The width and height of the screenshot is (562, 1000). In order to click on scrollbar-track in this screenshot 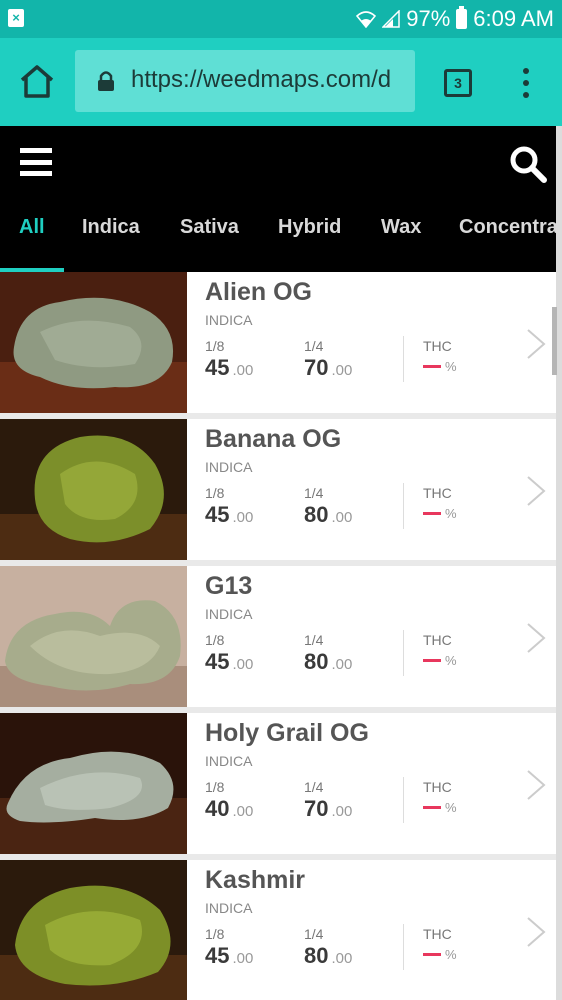, I will do `click(559, 563)`.